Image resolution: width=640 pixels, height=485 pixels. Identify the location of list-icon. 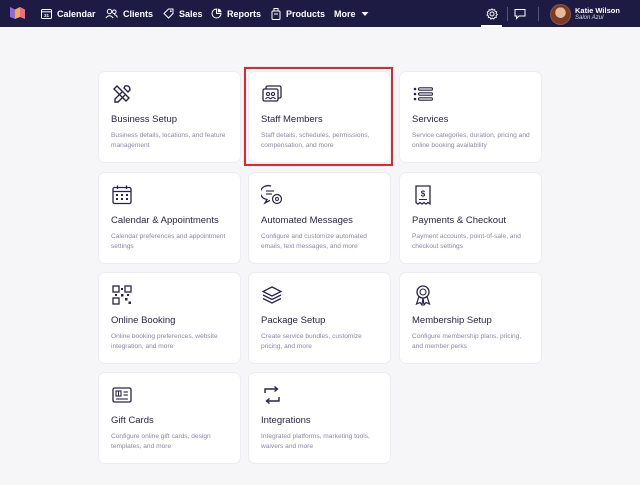
(423, 94).